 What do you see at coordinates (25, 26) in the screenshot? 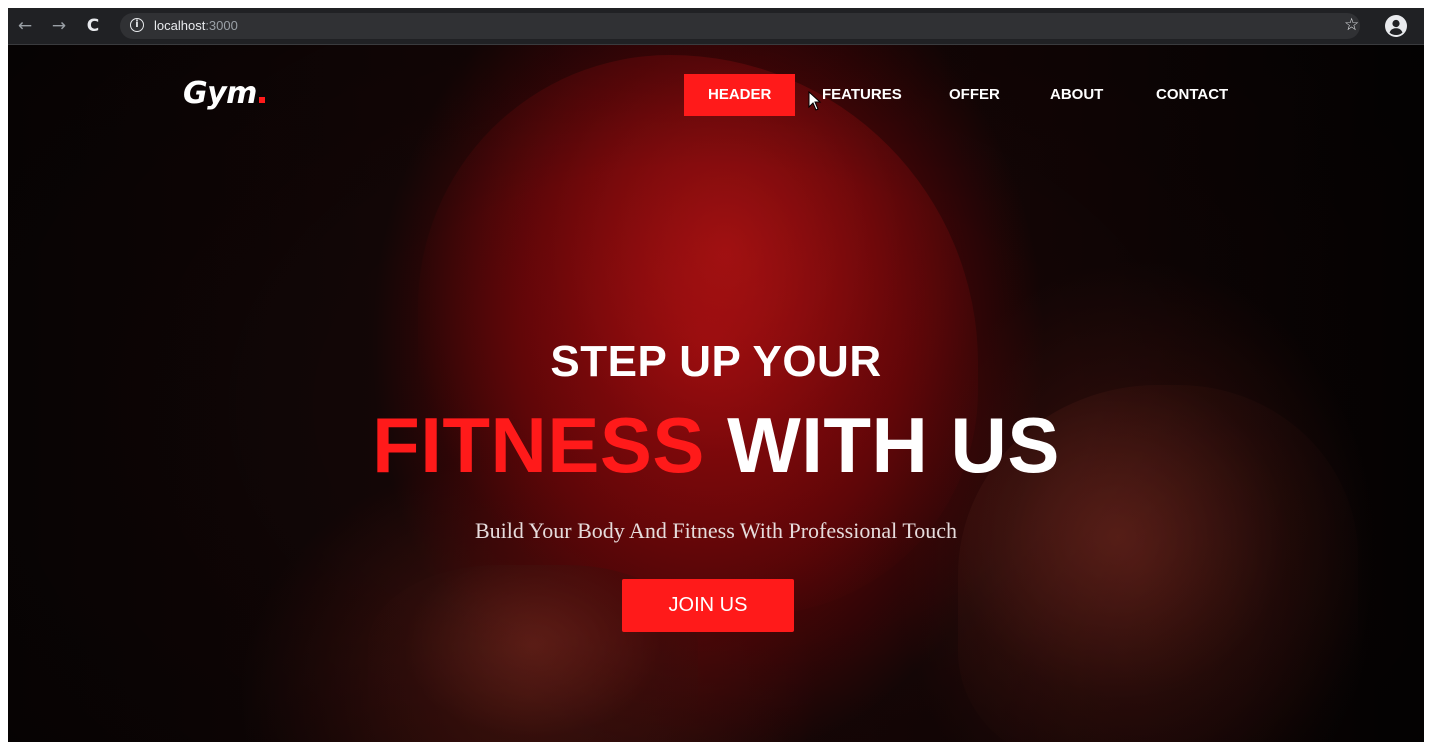
I see `arrow-left-icon: ←` at bounding box center [25, 26].